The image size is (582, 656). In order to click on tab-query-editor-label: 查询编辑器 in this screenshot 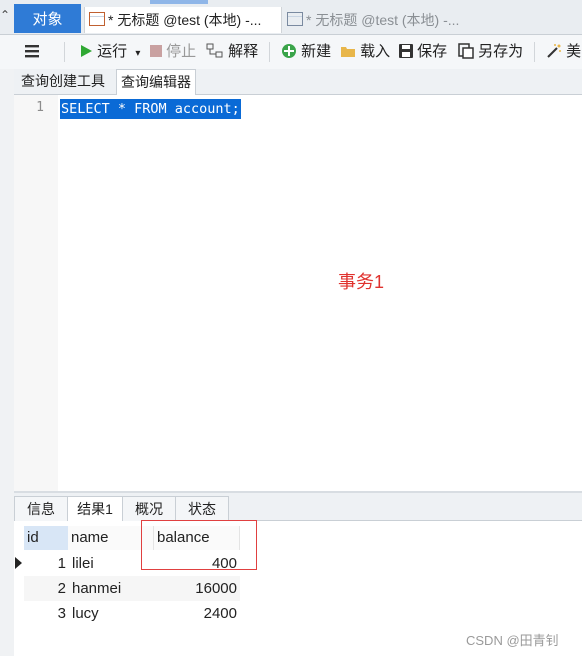, I will do `click(156, 82)`.